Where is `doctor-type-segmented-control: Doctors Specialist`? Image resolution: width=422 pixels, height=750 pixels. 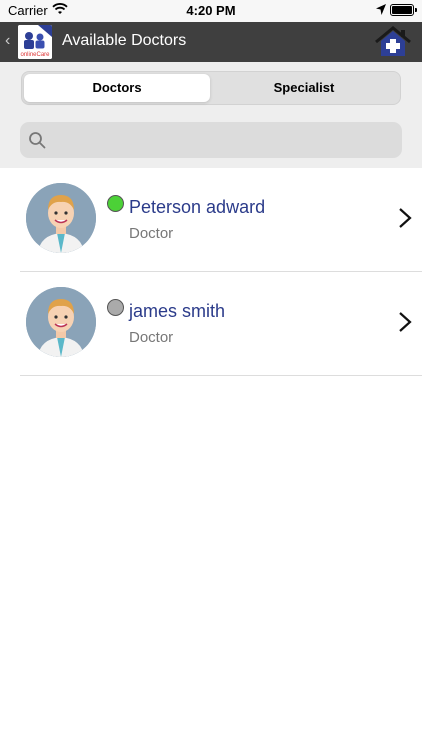
doctor-type-segmented-control: Doctors Specialist is located at coordinates (211, 88).